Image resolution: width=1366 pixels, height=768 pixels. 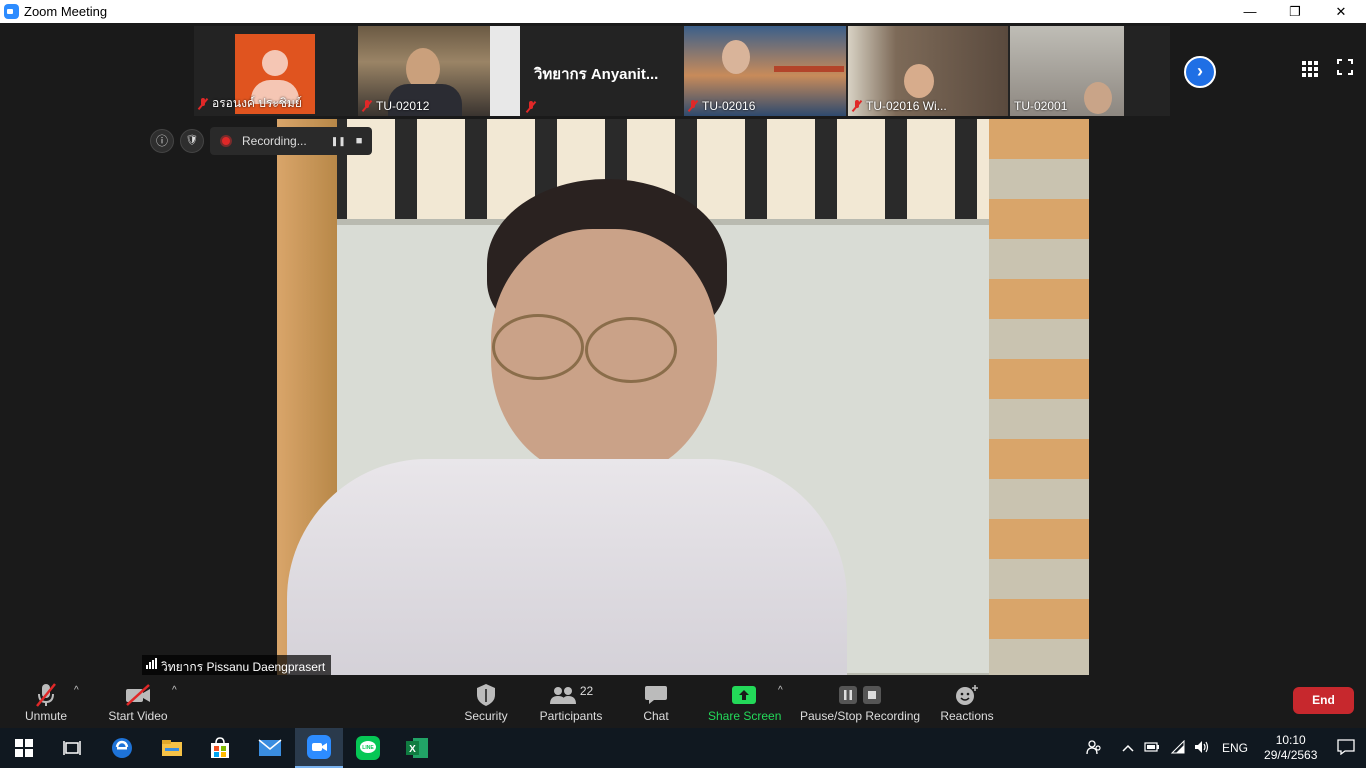 What do you see at coordinates (257, 103) in the screenshot?
I see `participant-name: อรอนงค์ ประชิมย์` at bounding box center [257, 103].